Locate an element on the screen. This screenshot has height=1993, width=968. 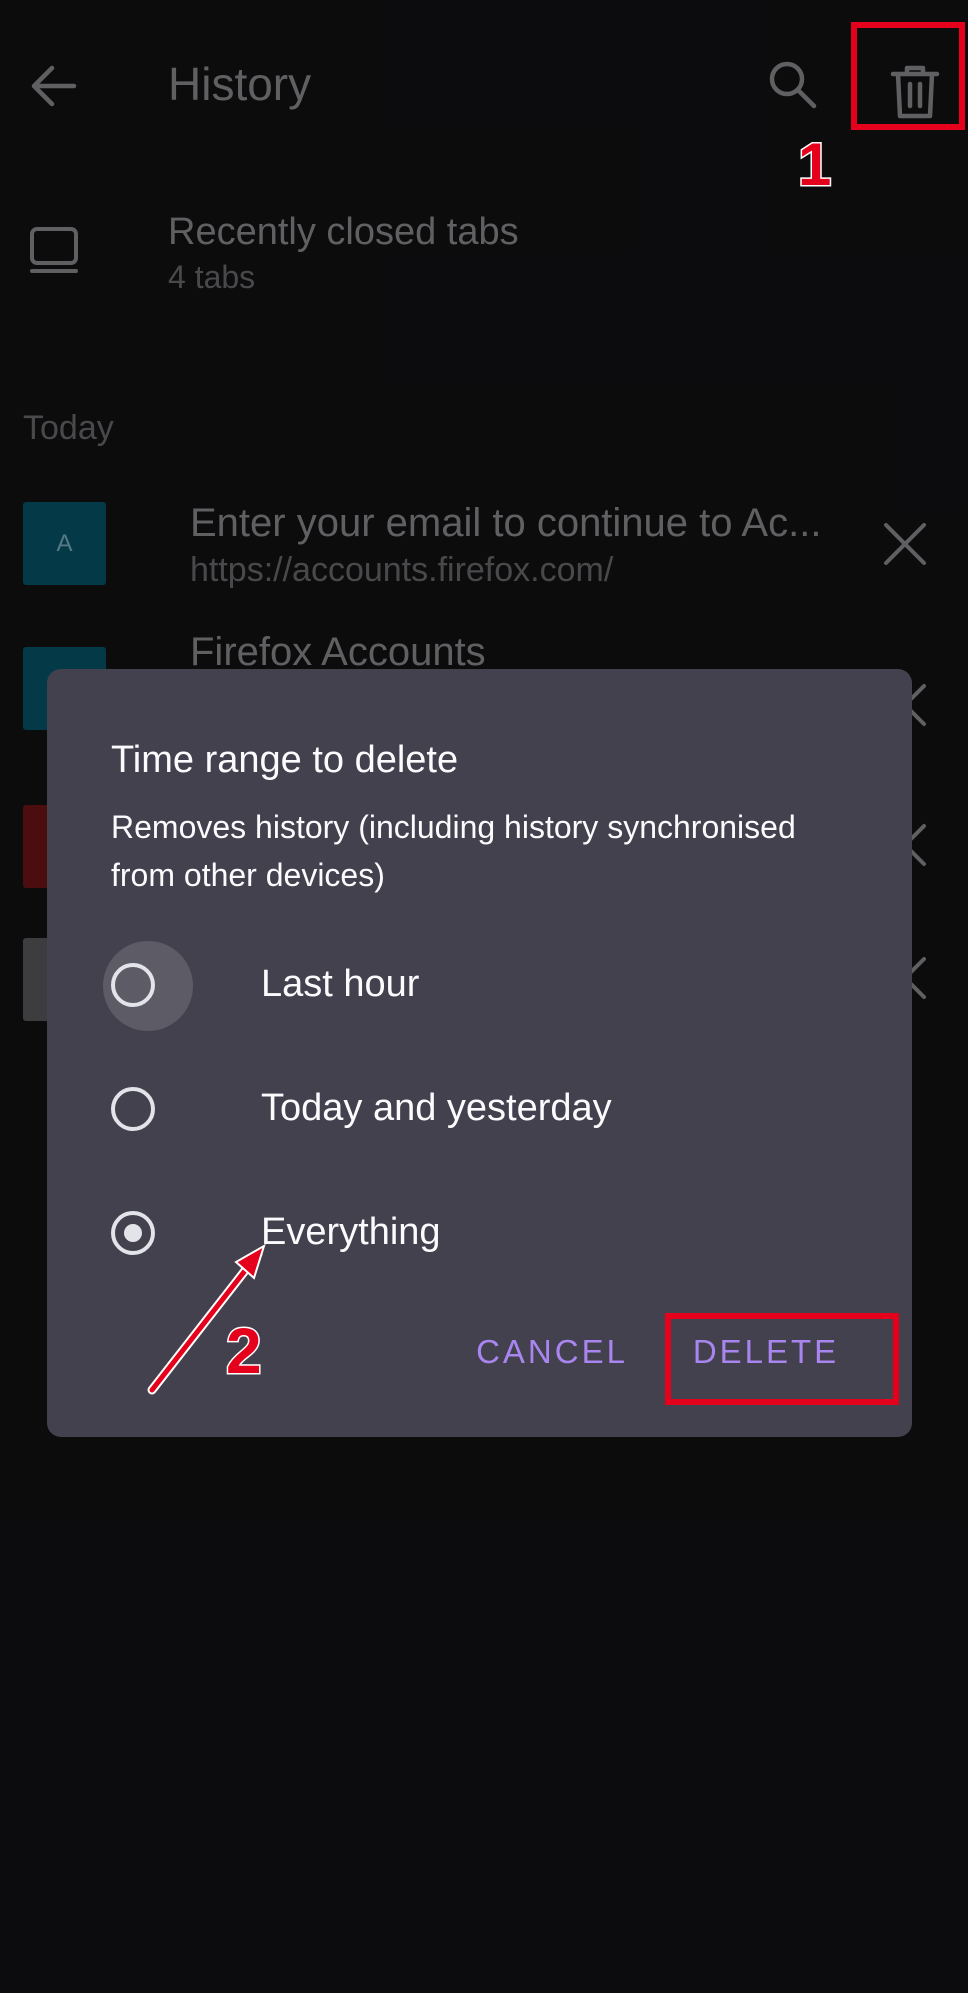
dialog-title: Time range to delete is located at coordinates (285, 760).